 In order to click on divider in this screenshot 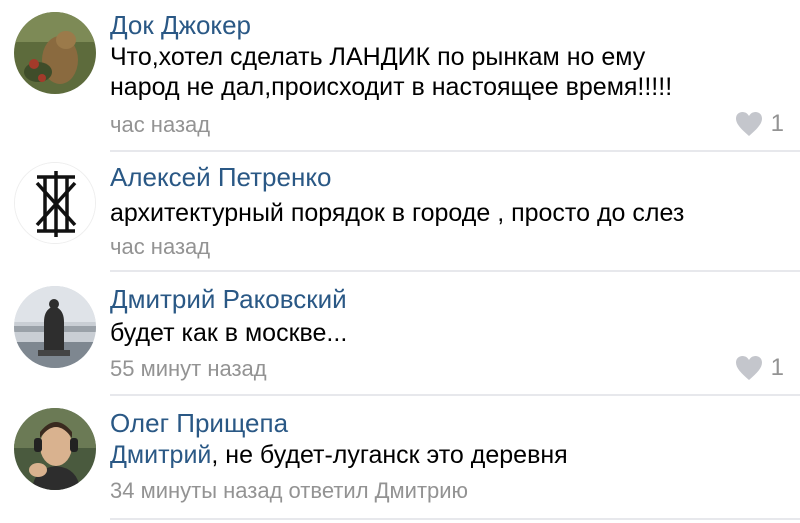, I will do `click(455, 519)`.